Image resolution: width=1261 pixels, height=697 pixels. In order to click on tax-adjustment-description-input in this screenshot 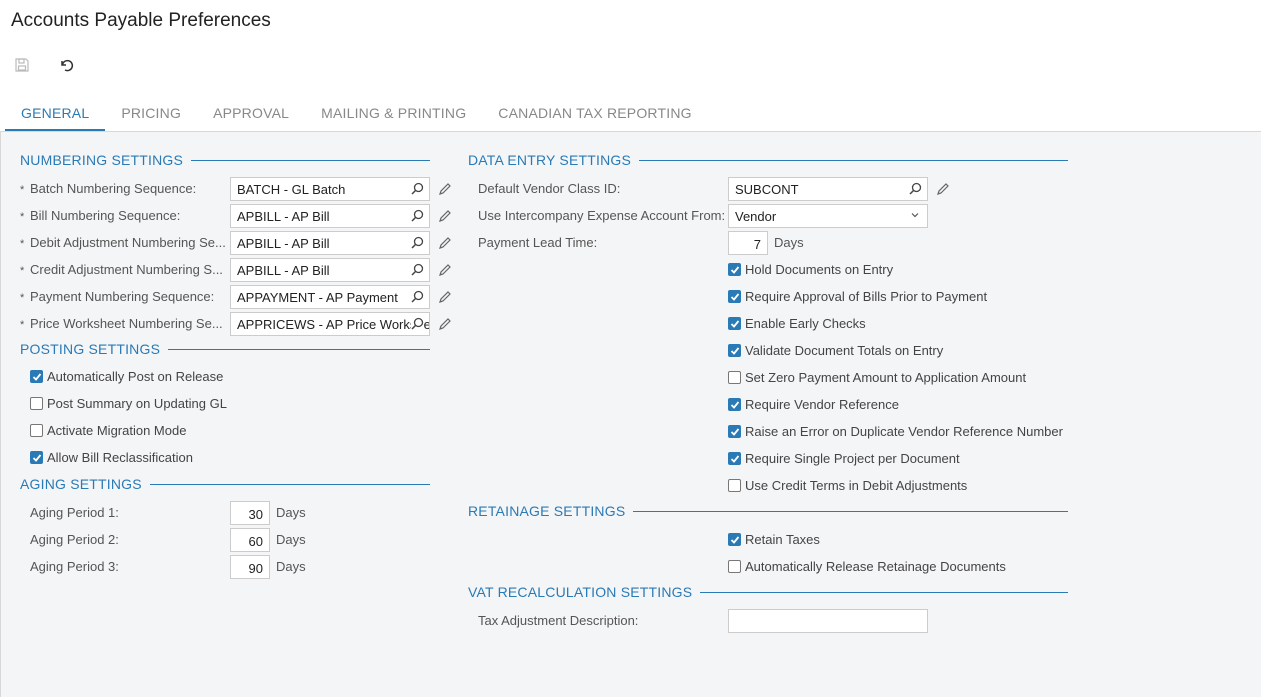, I will do `click(828, 621)`.